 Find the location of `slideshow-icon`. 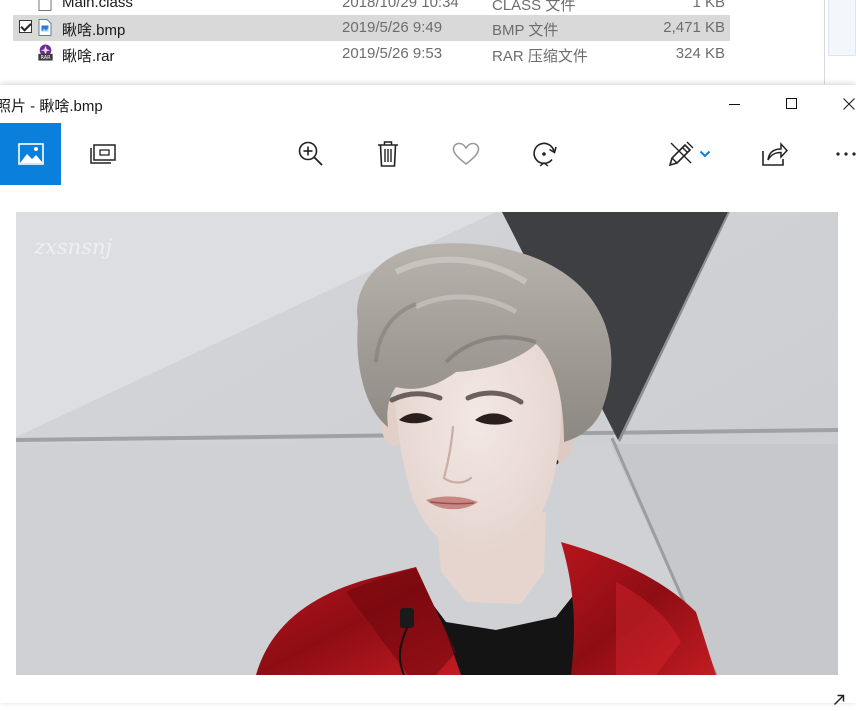

slideshow-icon is located at coordinates (103, 154).